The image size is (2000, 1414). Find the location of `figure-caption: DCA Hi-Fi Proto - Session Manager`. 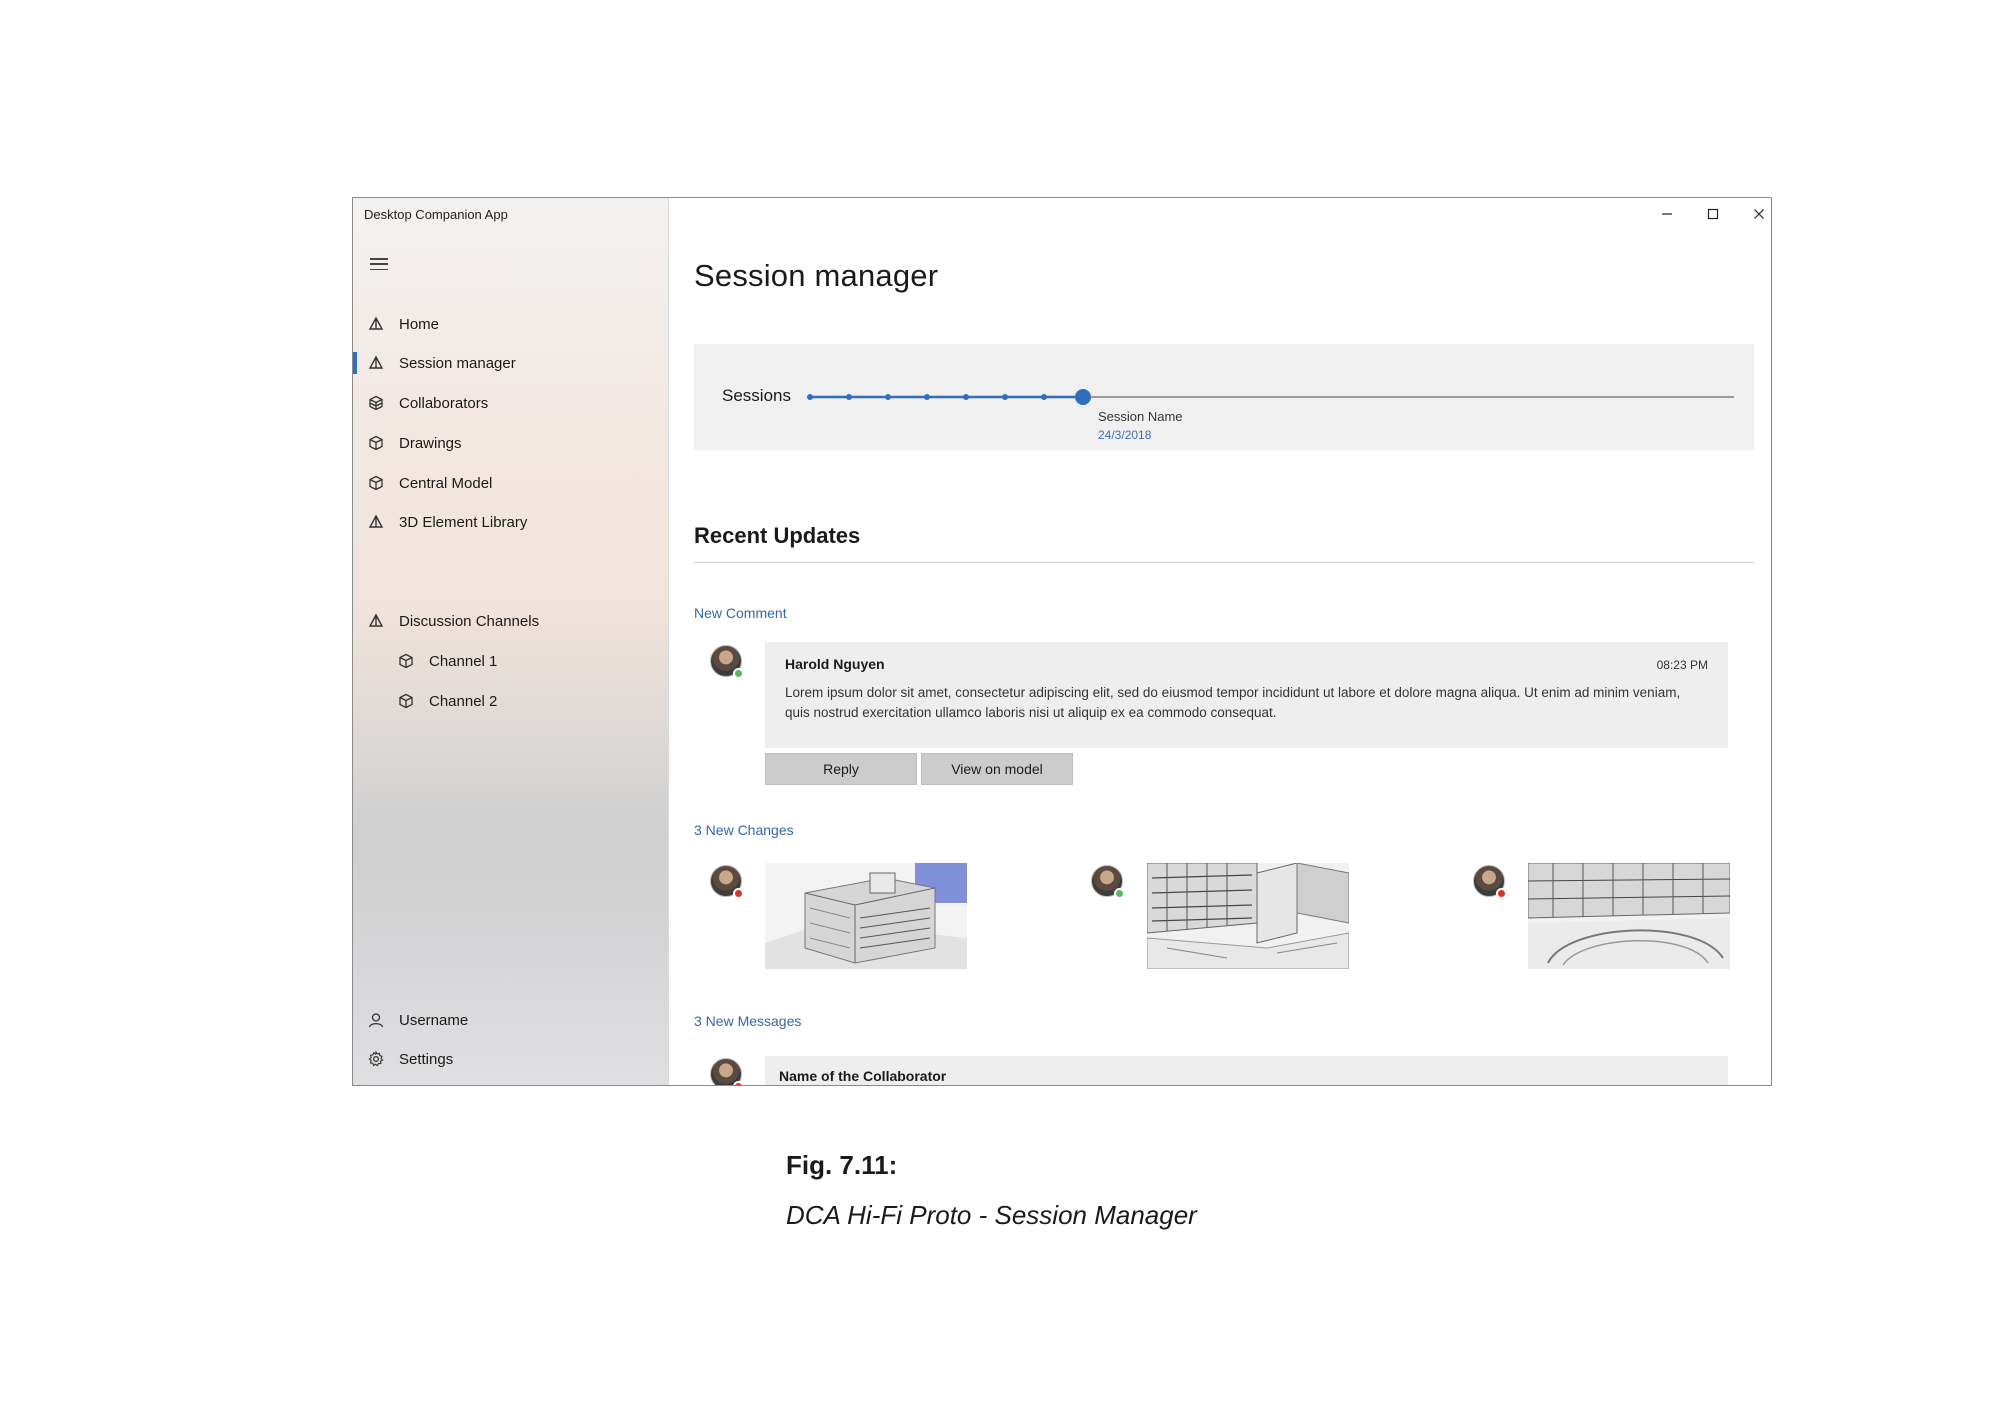

figure-caption: DCA Hi-Fi Proto - Session Manager is located at coordinates (991, 1215).